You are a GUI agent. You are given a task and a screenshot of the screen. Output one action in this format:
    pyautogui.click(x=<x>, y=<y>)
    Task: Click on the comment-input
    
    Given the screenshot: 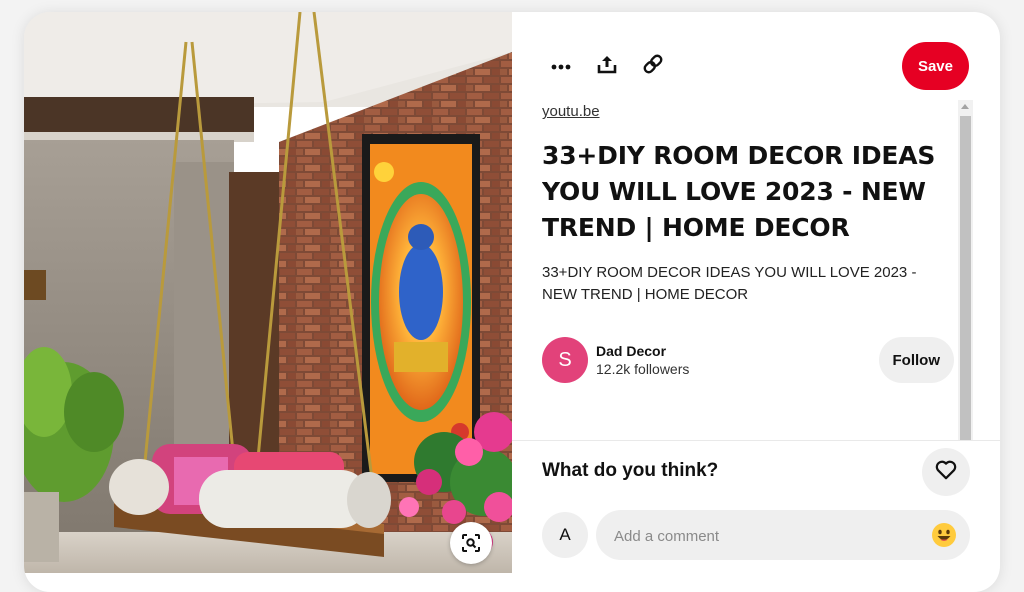 What is the action you would take?
    pyautogui.click(x=769, y=535)
    